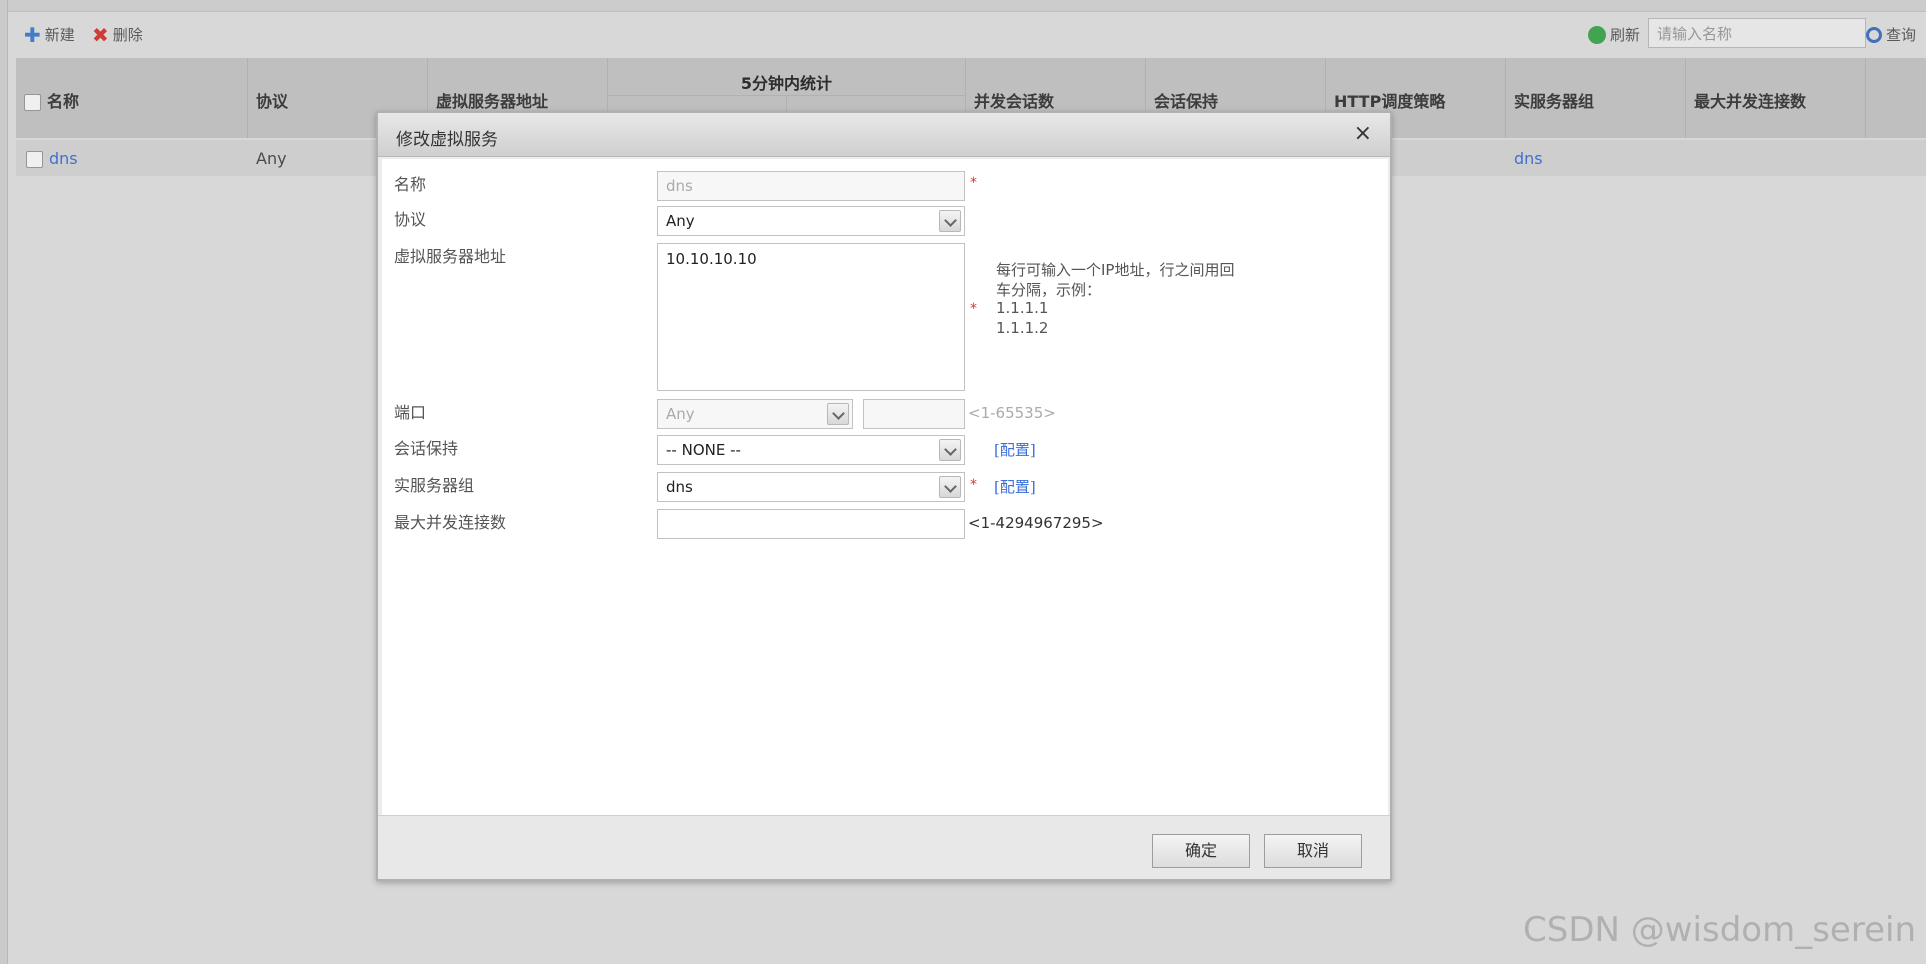 Image resolution: width=1926 pixels, height=964 pixels. I want to click on max-conn-label: 最大并发连接数, so click(450, 522).